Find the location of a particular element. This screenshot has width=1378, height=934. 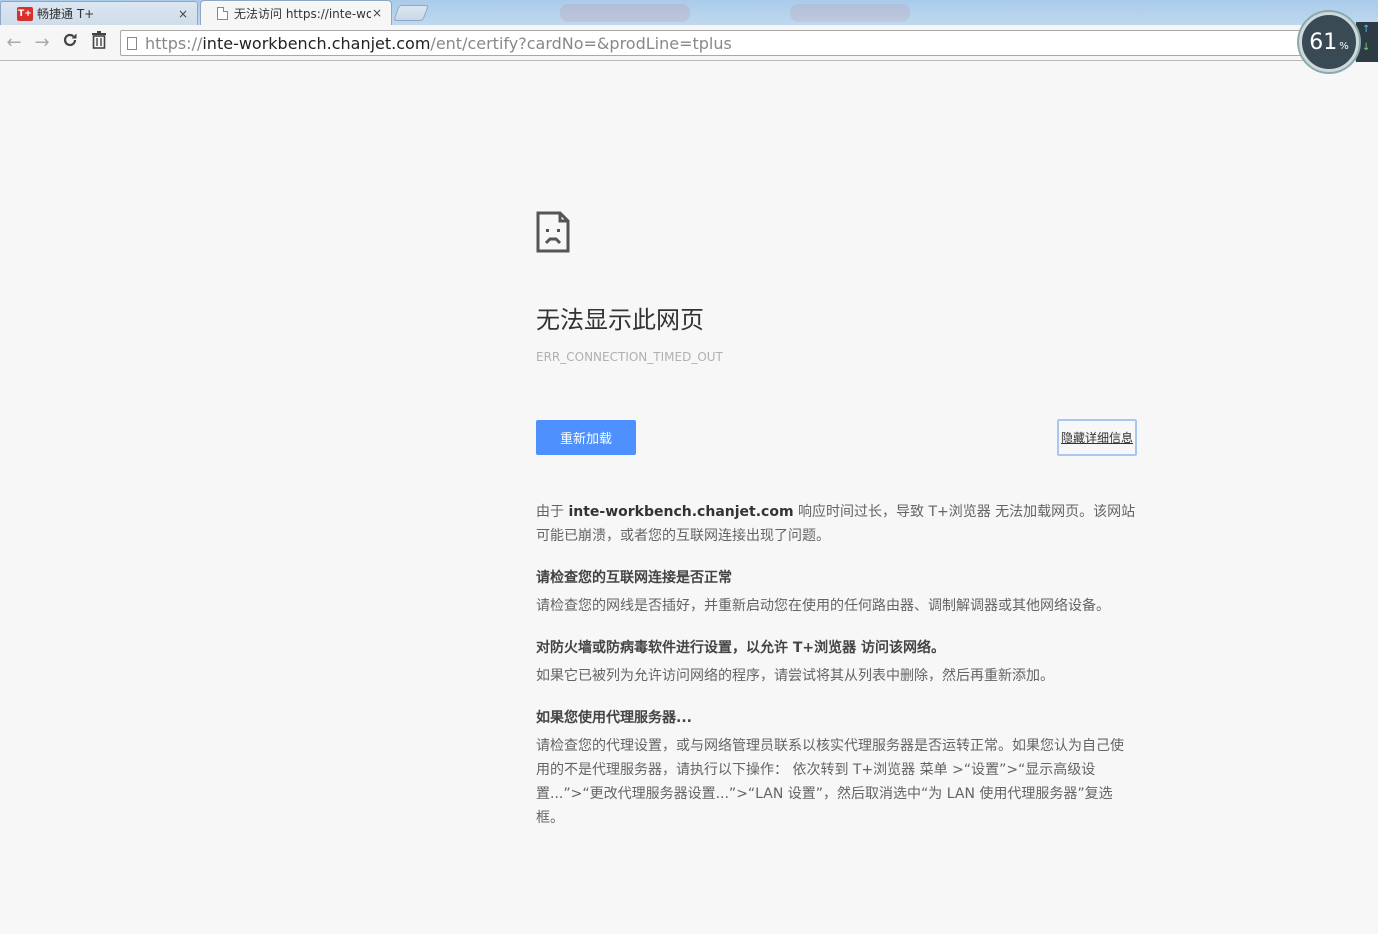

suggestion-heading: 请检查您的互联网连接是否正常 is located at coordinates (634, 578).